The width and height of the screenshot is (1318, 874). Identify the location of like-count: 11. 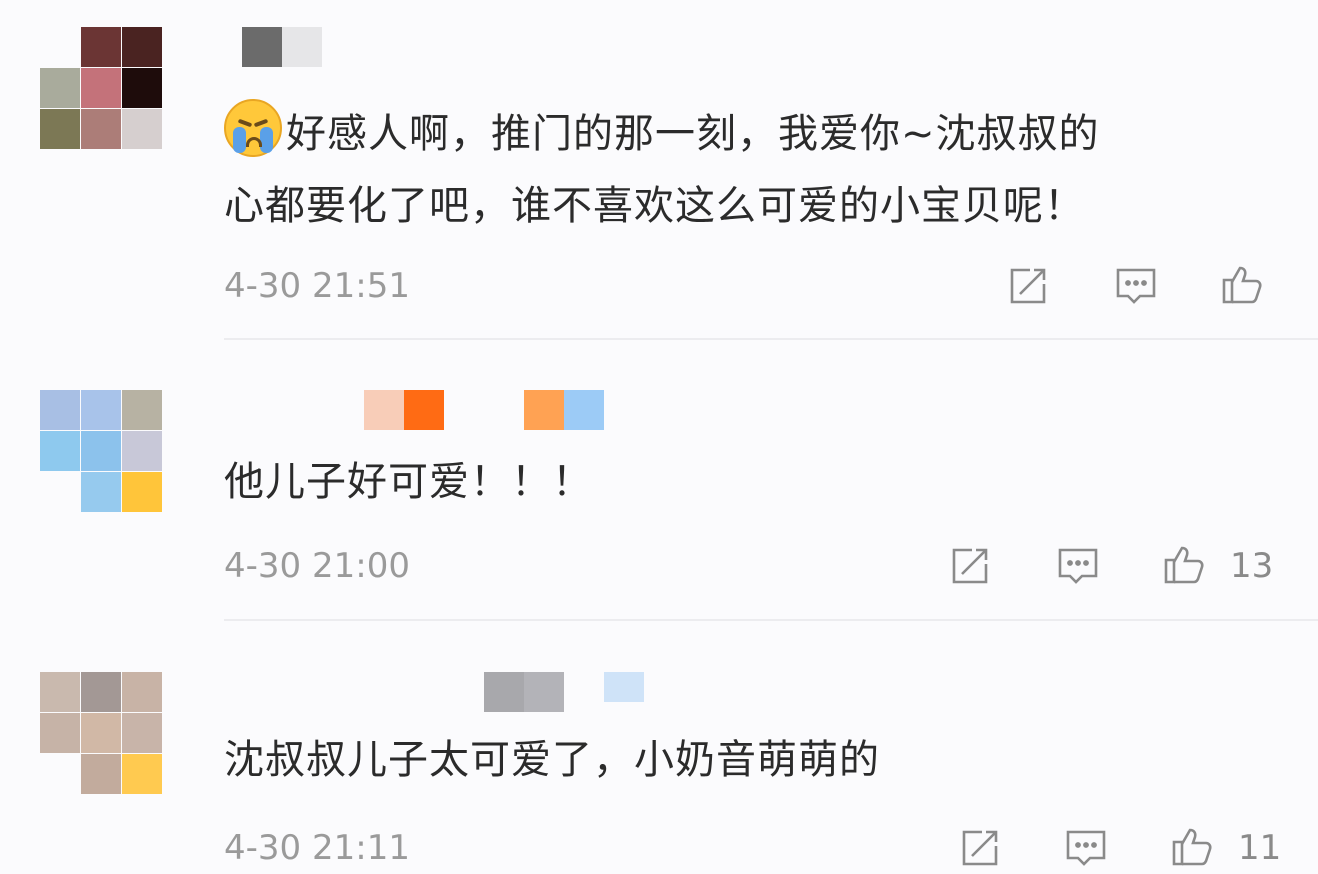
(1260, 848).